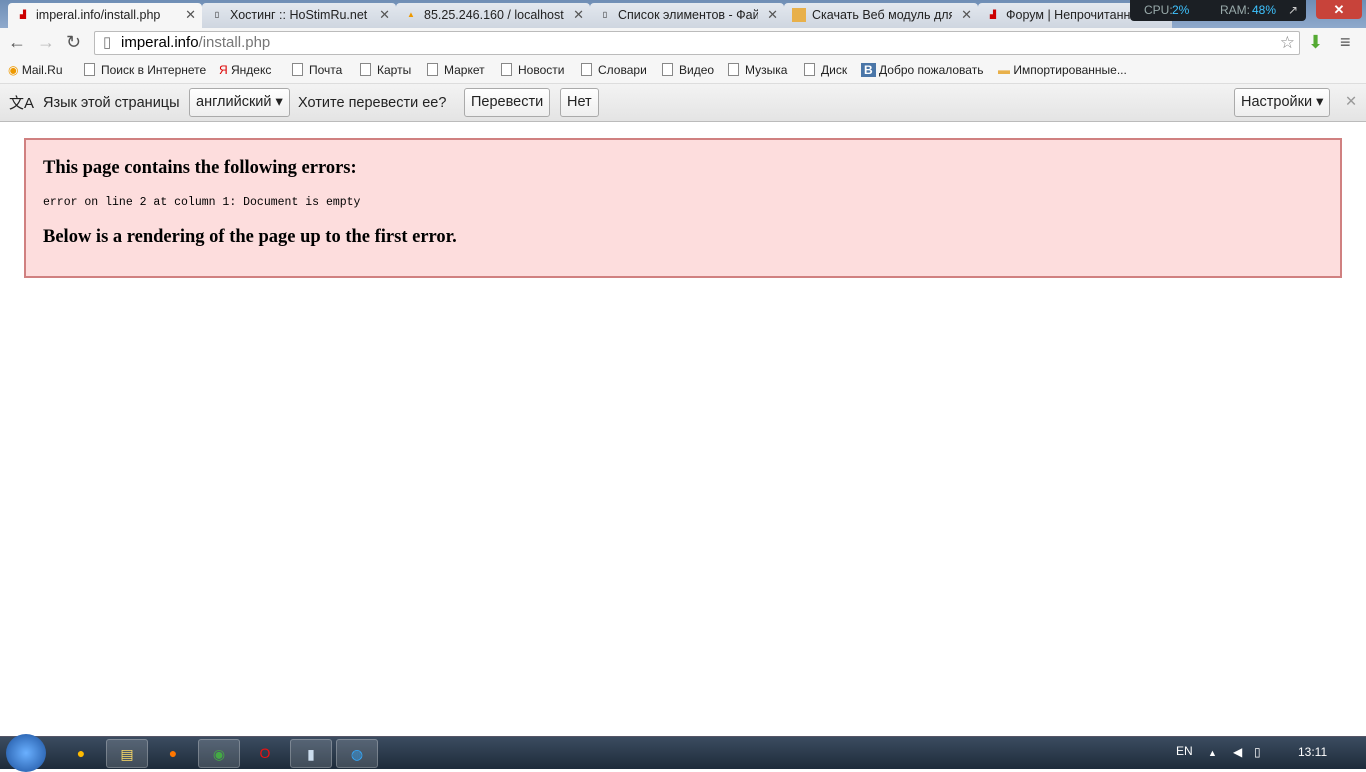 The image size is (1366, 772). What do you see at coordinates (532, 70) in the screenshot?
I see `bookmark-news: Новости` at bounding box center [532, 70].